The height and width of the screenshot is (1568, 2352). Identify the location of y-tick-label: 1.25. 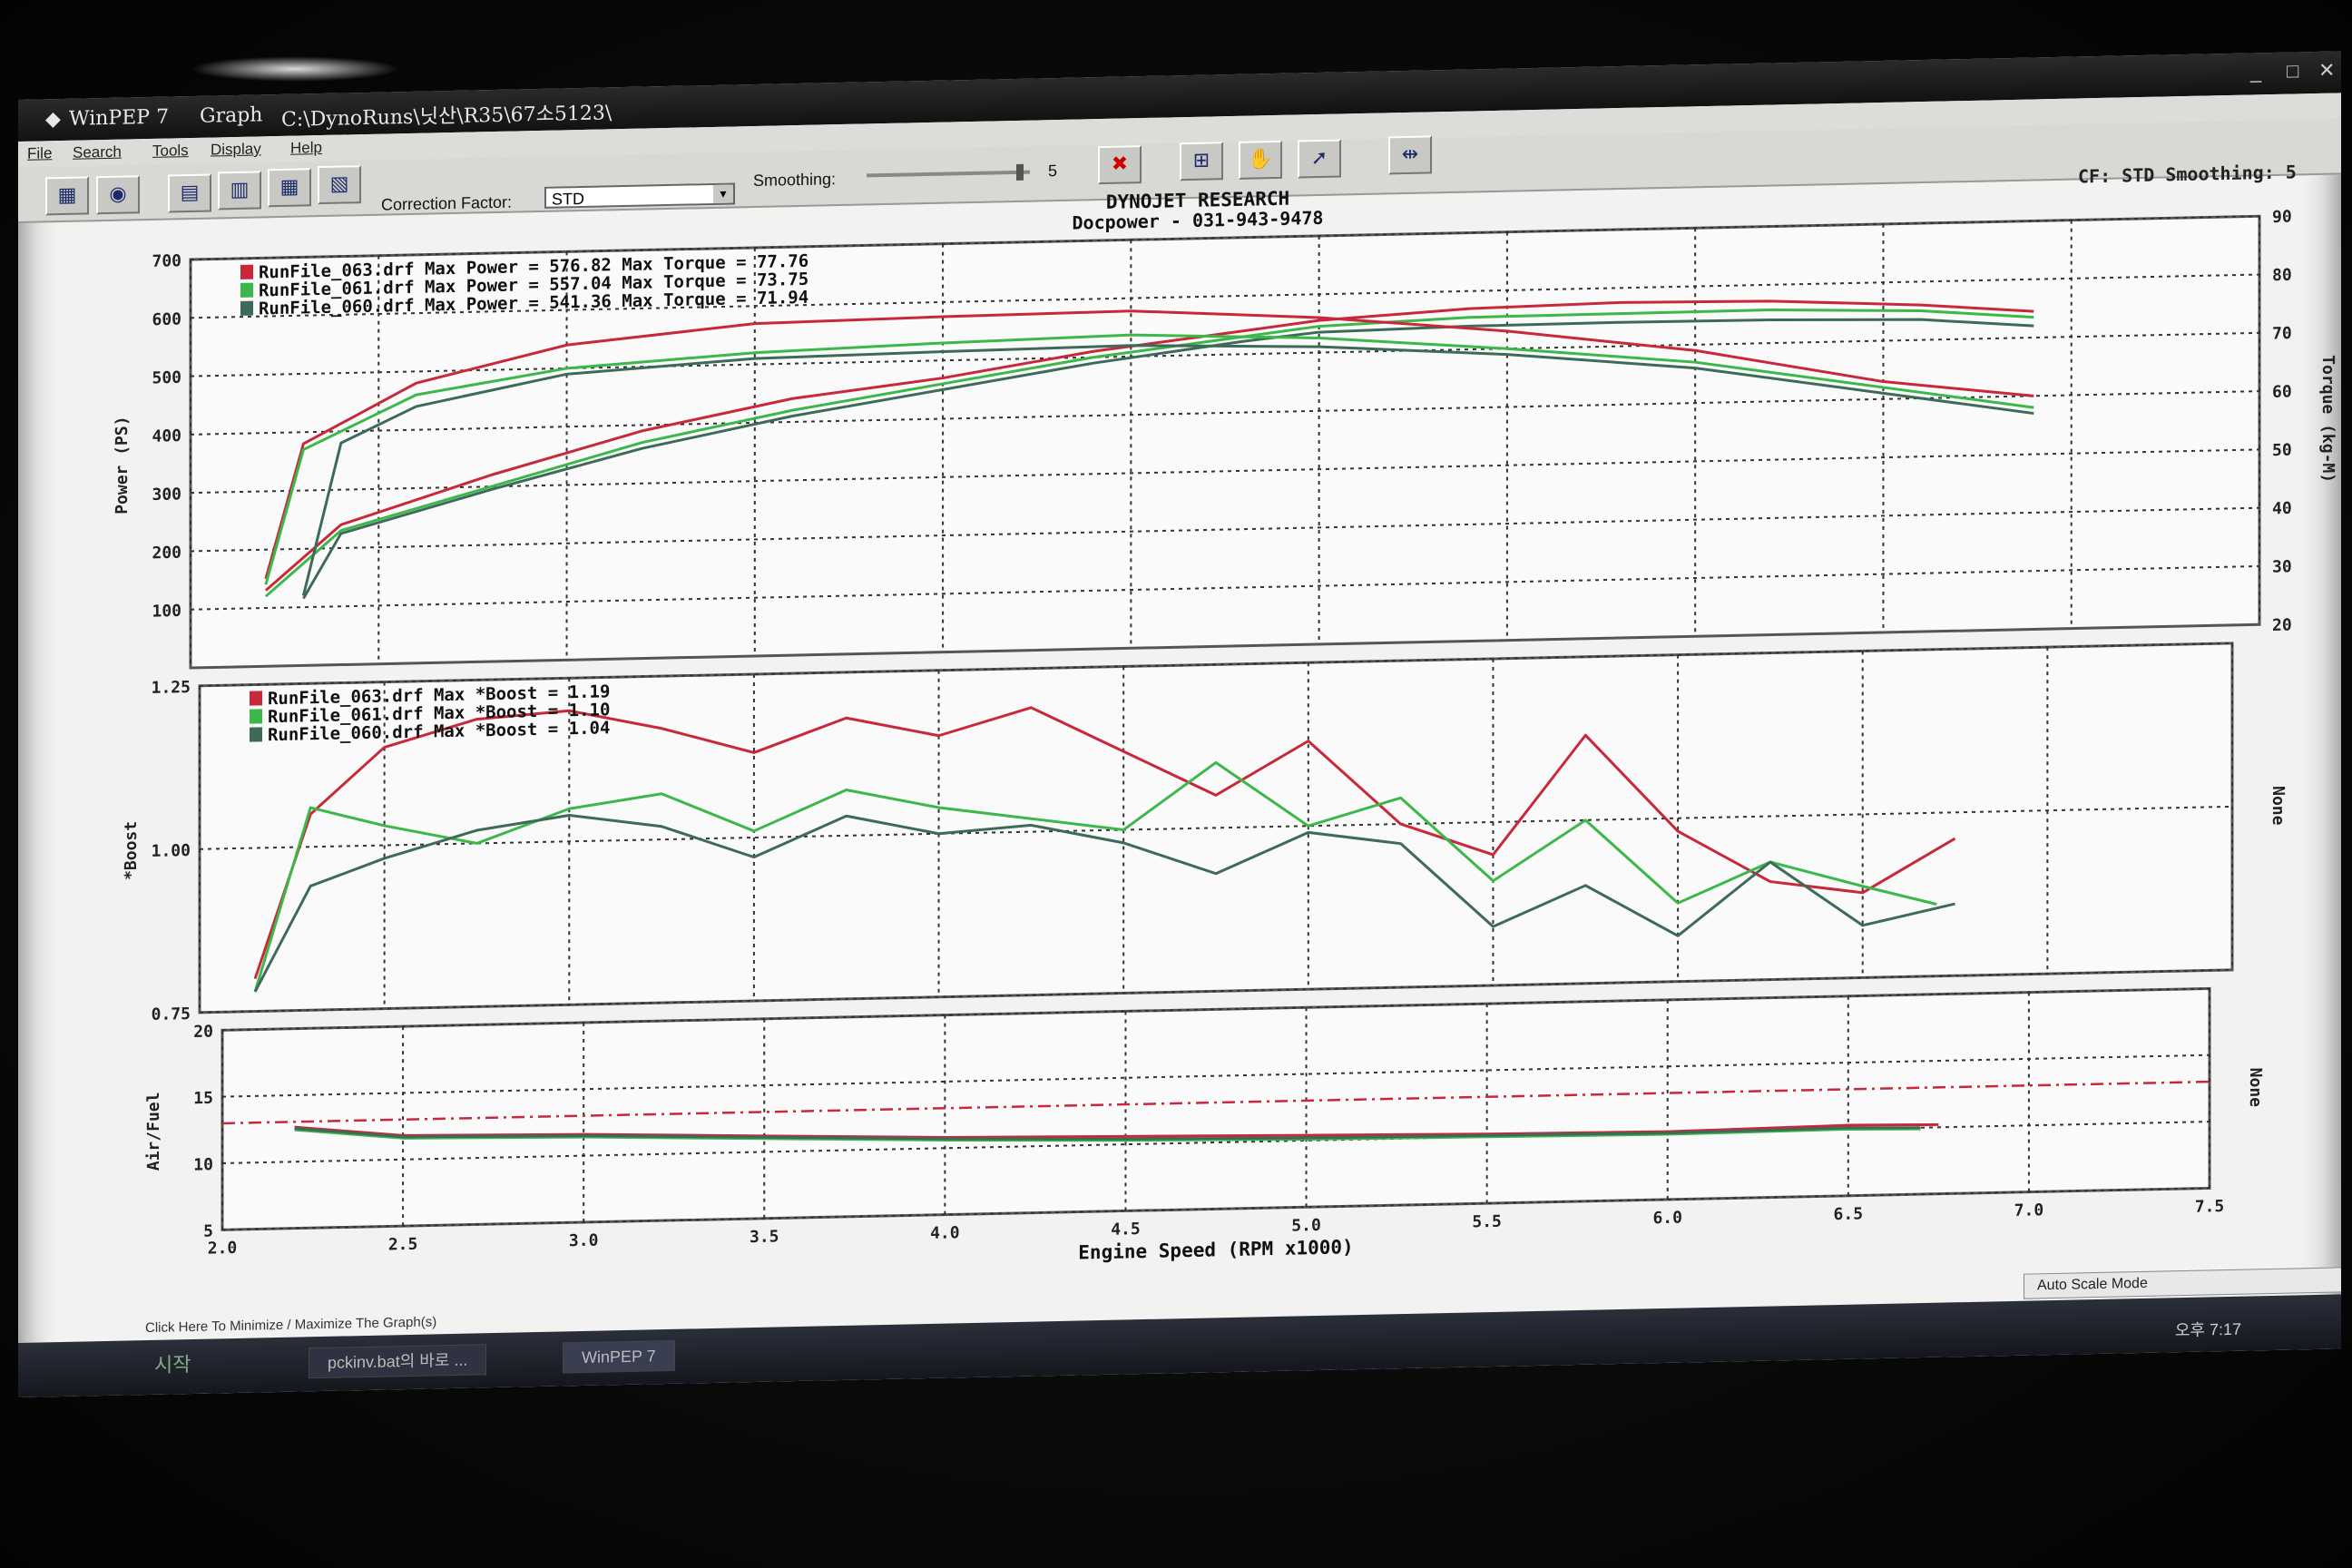
(171, 688).